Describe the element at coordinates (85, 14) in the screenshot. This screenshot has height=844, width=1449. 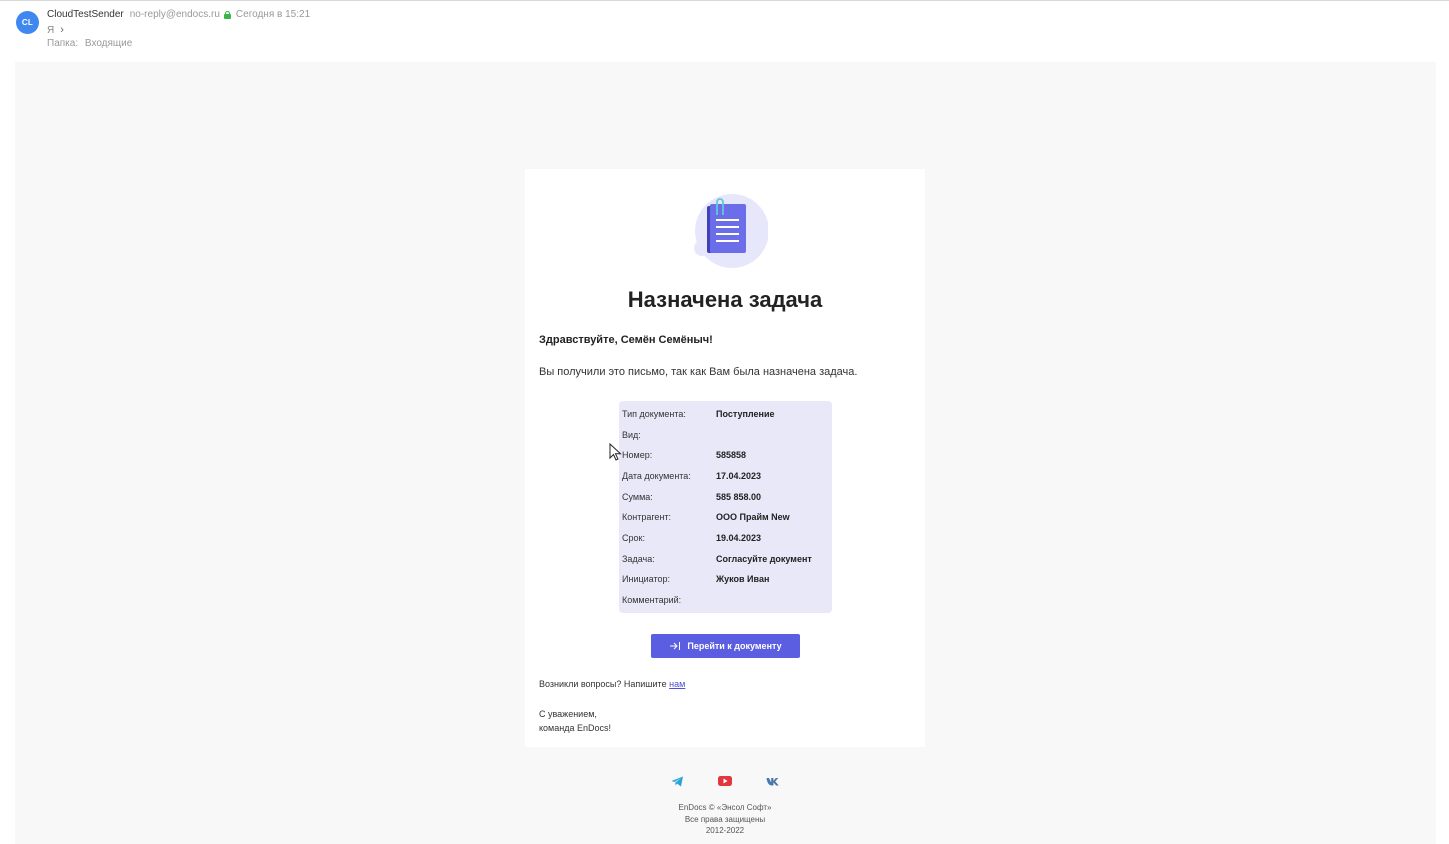
I see `sender-name: CloudTestSender` at that location.